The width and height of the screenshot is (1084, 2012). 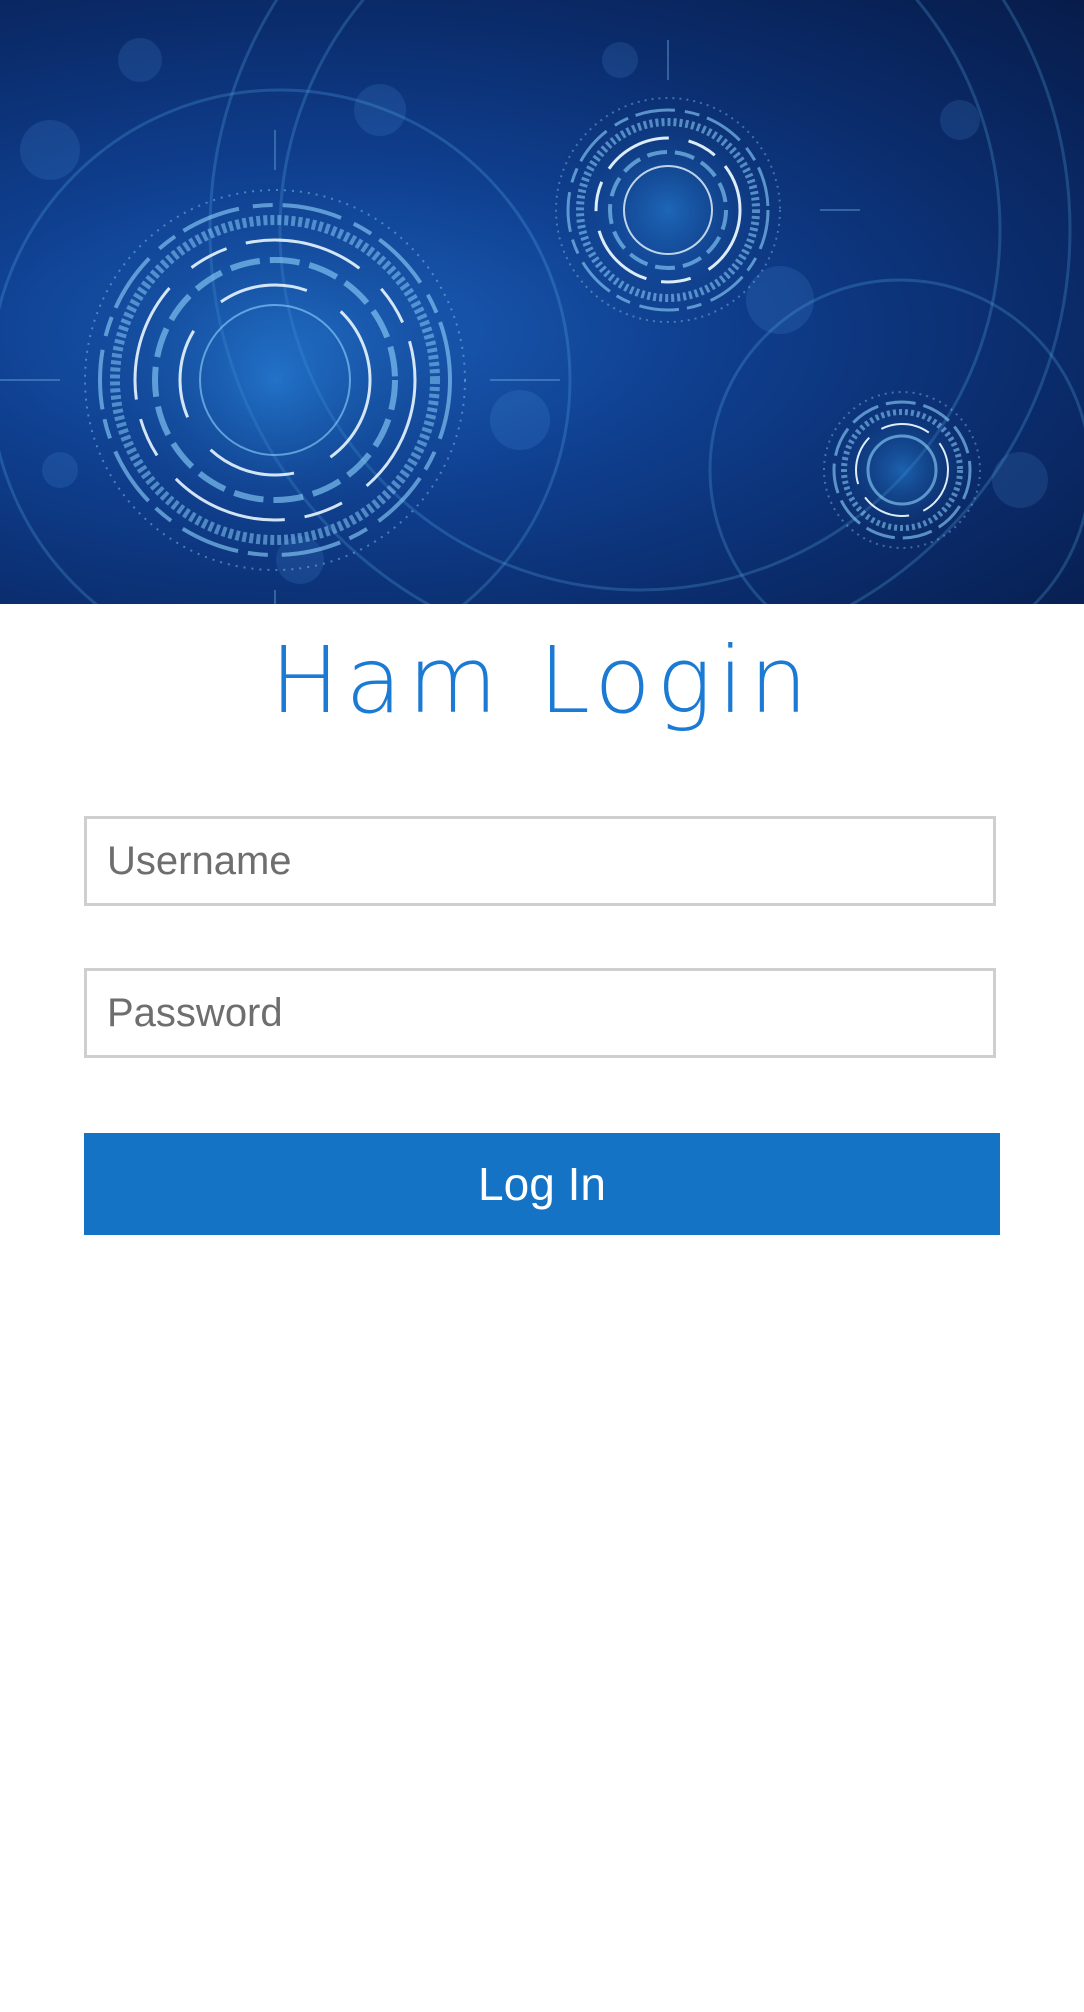 What do you see at coordinates (540, 1013) in the screenshot?
I see `password-input` at bounding box center [540, 1013].